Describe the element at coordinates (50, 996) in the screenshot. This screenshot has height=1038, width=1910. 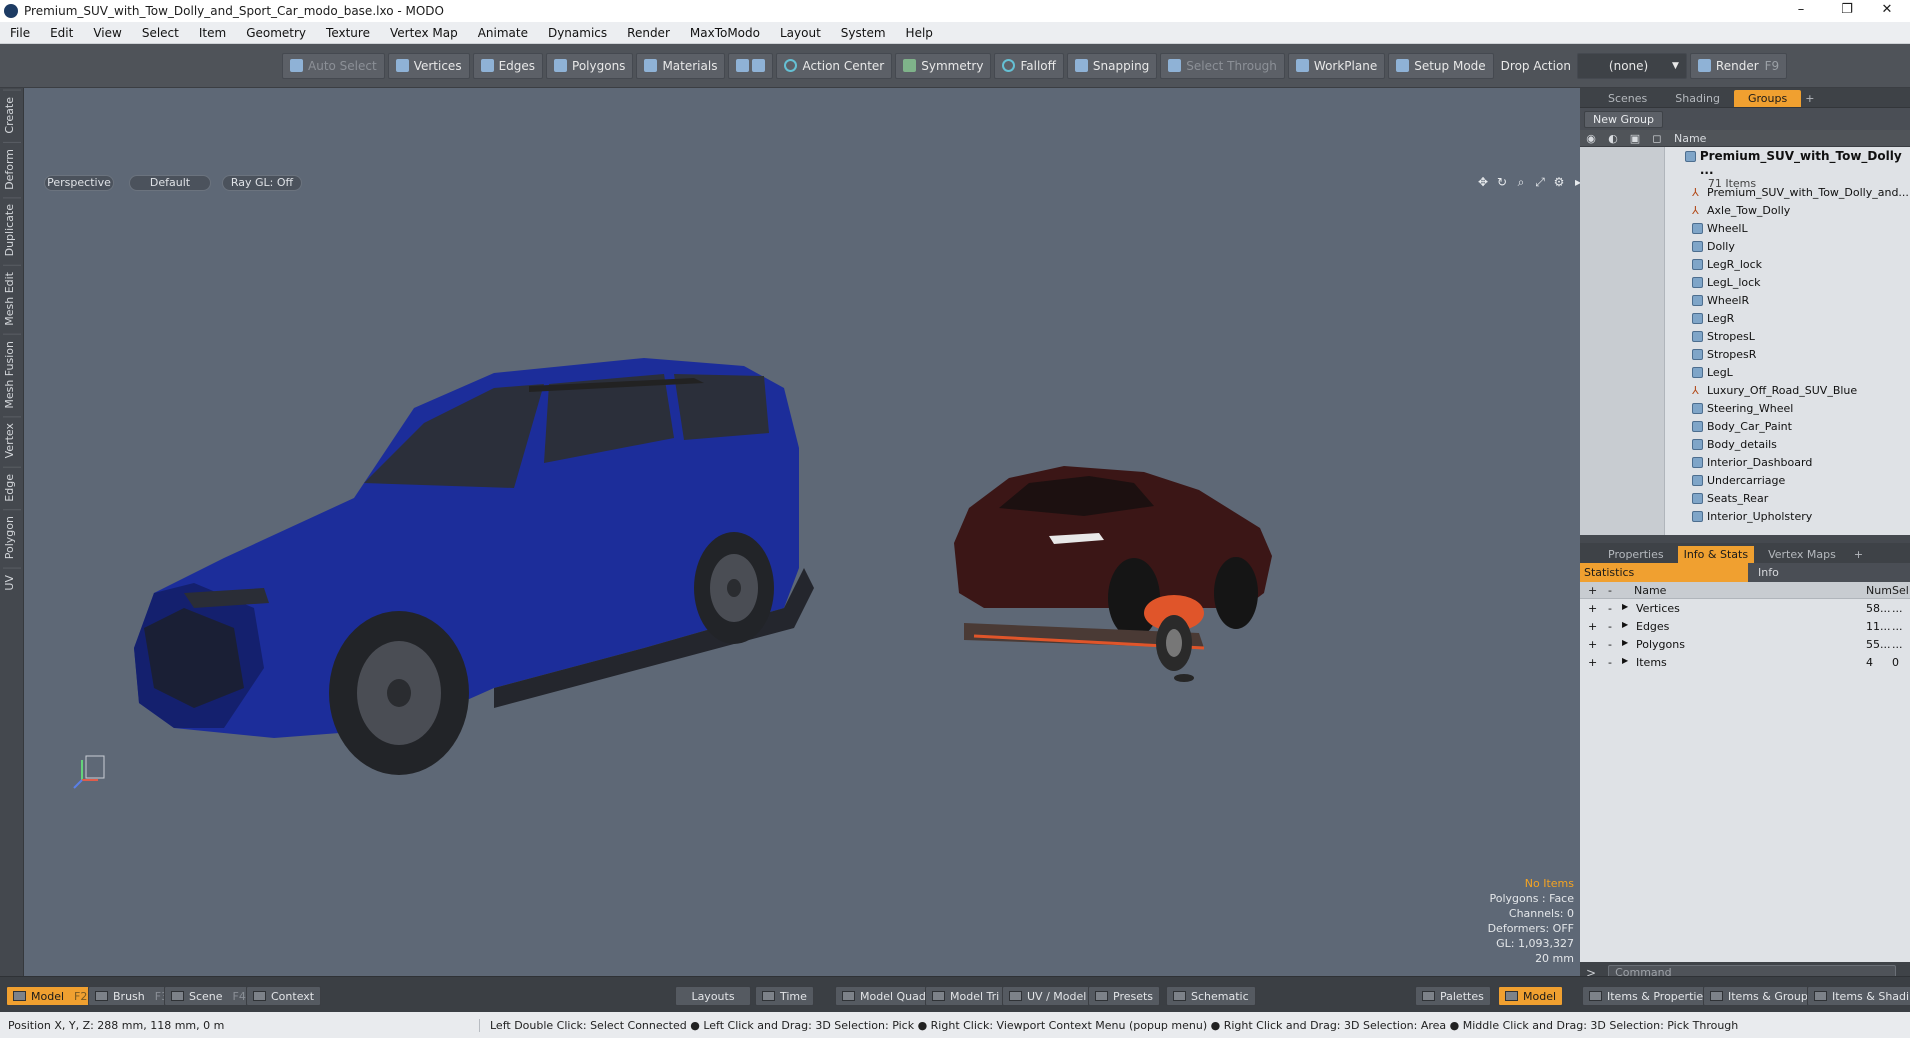
I see `model-layout-button: Model F2` at that location.